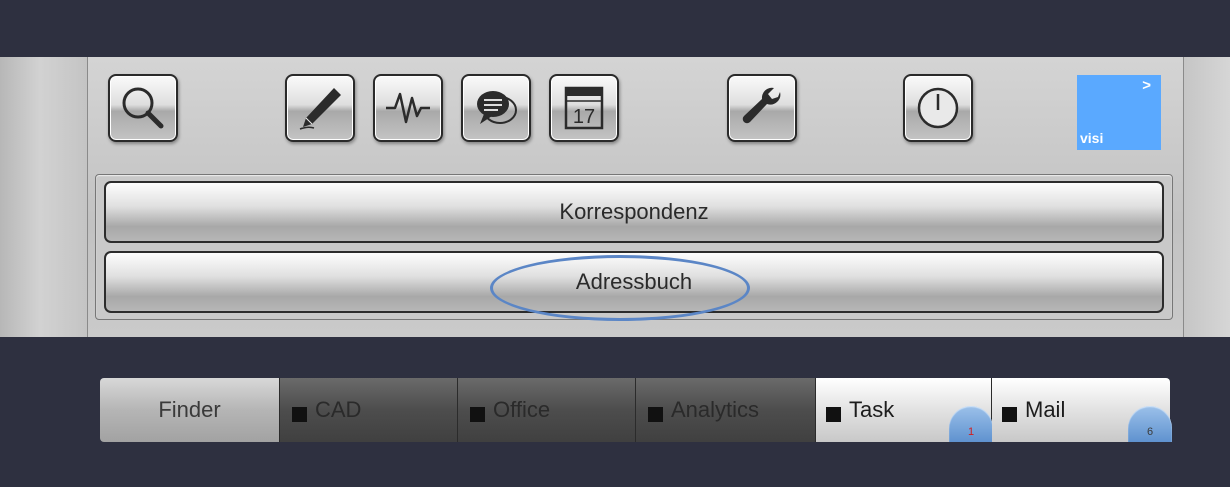 This screenshot has height=487, width=1230. I want to click on tab-mail: Mail 6, so click(1082, 410).